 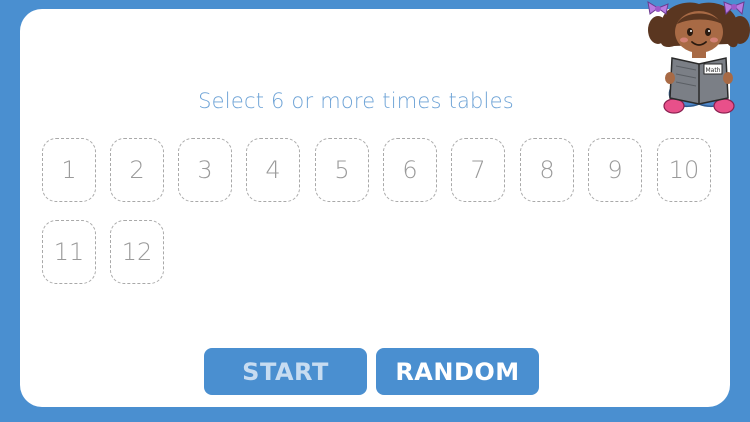 What do you see at coordinates (684, 170) in the screenshot?
I see `times-table-tile-10: 10` at bounding box center [684, 170].